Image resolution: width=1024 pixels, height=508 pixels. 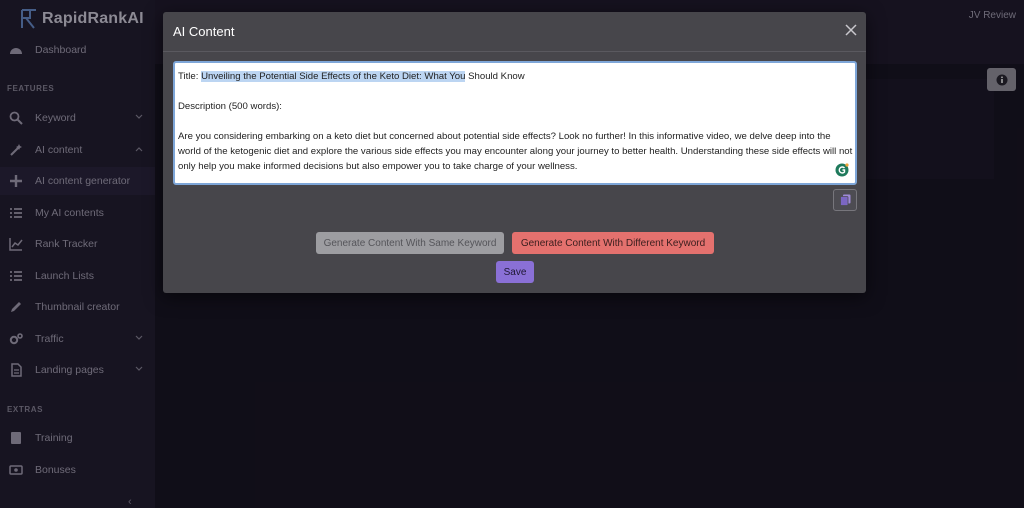 What do you see at coordinates (515, 272) in the screenshot?
I see `save-button: Save` at bounding box center [515, 272].